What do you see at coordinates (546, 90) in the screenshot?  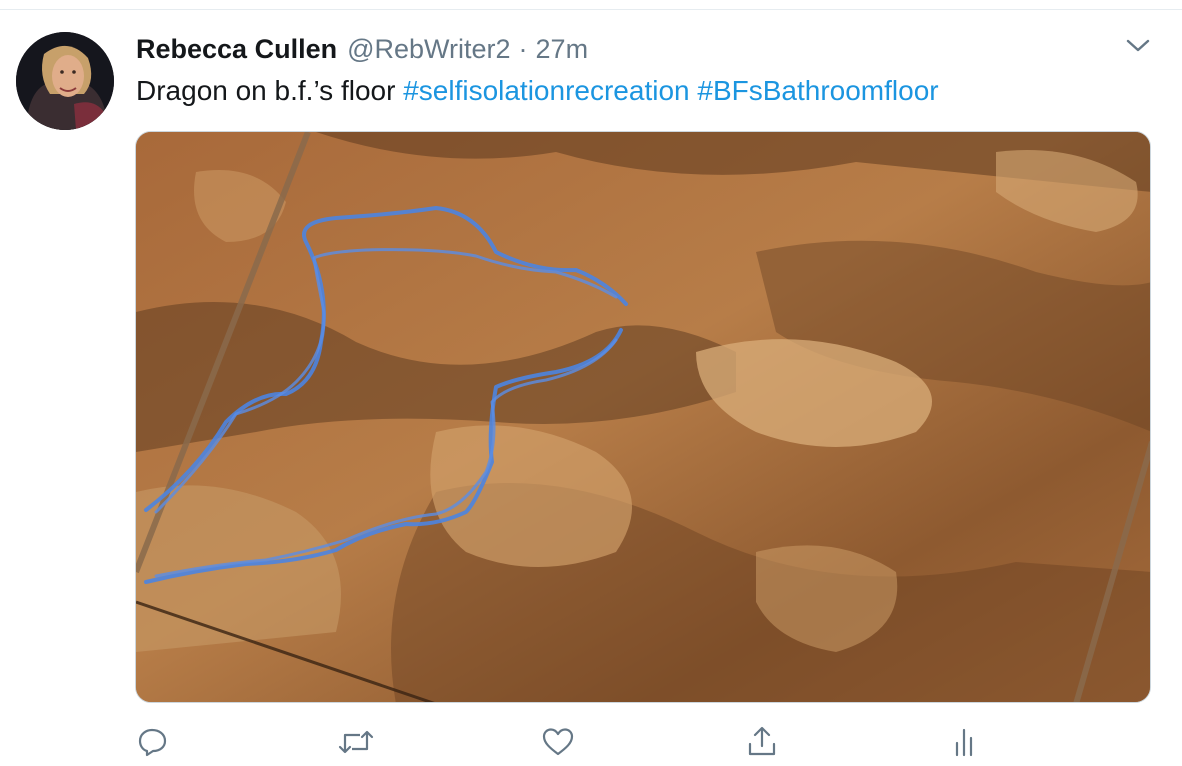 I see `hashtag-selfisolationrecreation: #selfisolationrecreation` at bounding box center [546, 90].